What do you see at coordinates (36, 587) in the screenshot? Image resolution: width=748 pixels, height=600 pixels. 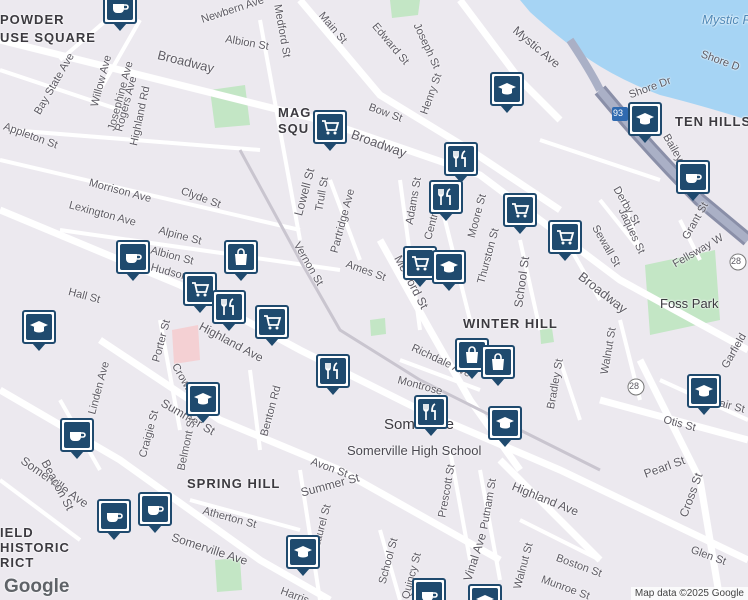 I see `google-logo: Google` at bounding box center [36, 587].